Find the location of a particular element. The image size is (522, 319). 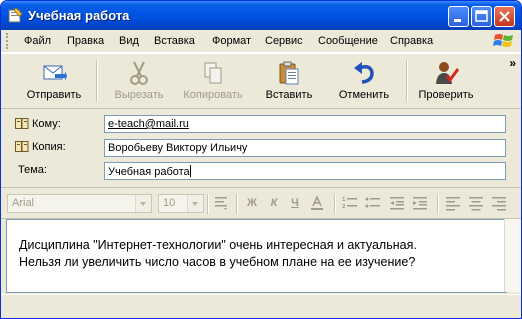

subject-field: Учебная работа is located at coordinates (305, 171).